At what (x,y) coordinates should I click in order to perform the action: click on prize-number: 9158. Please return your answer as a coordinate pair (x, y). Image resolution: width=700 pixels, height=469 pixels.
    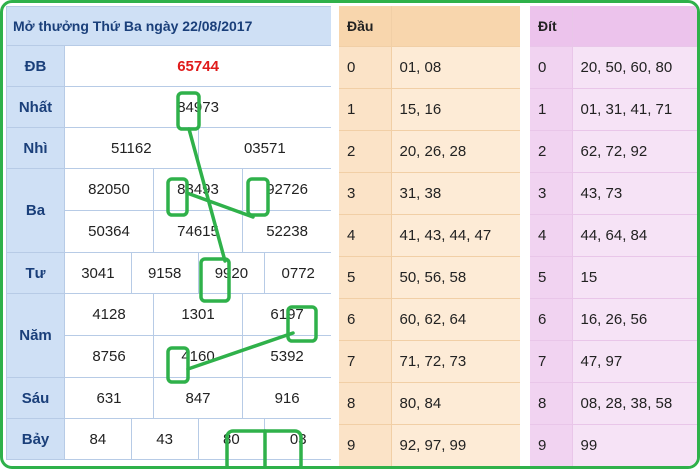
    Looking at the image, I should click on (164, 273).